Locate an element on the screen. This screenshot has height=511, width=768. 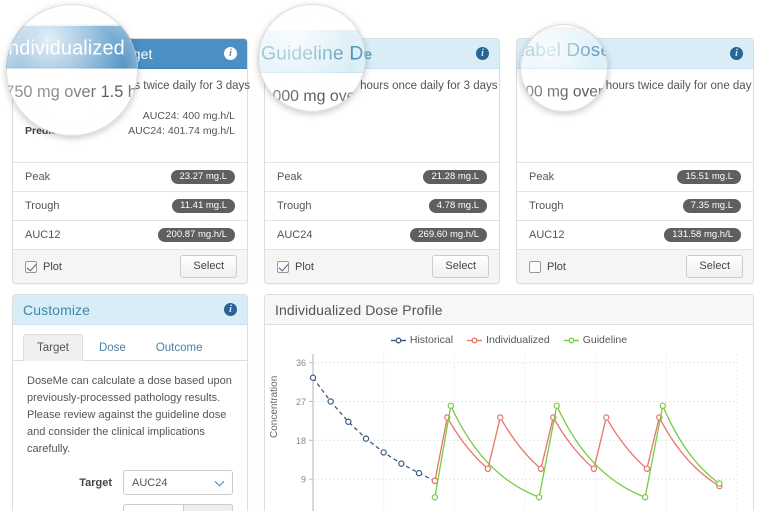
svg-text: 9 is located at coordinates (303, 480).